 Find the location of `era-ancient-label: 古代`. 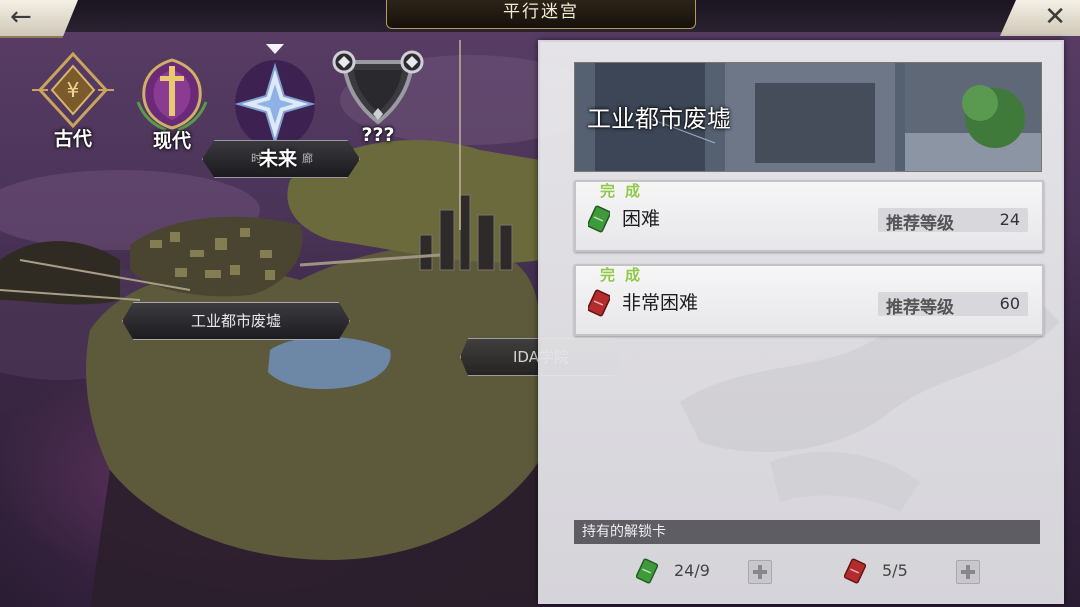

era-ancient-label: 古代 is located at coordinates (72, 139).